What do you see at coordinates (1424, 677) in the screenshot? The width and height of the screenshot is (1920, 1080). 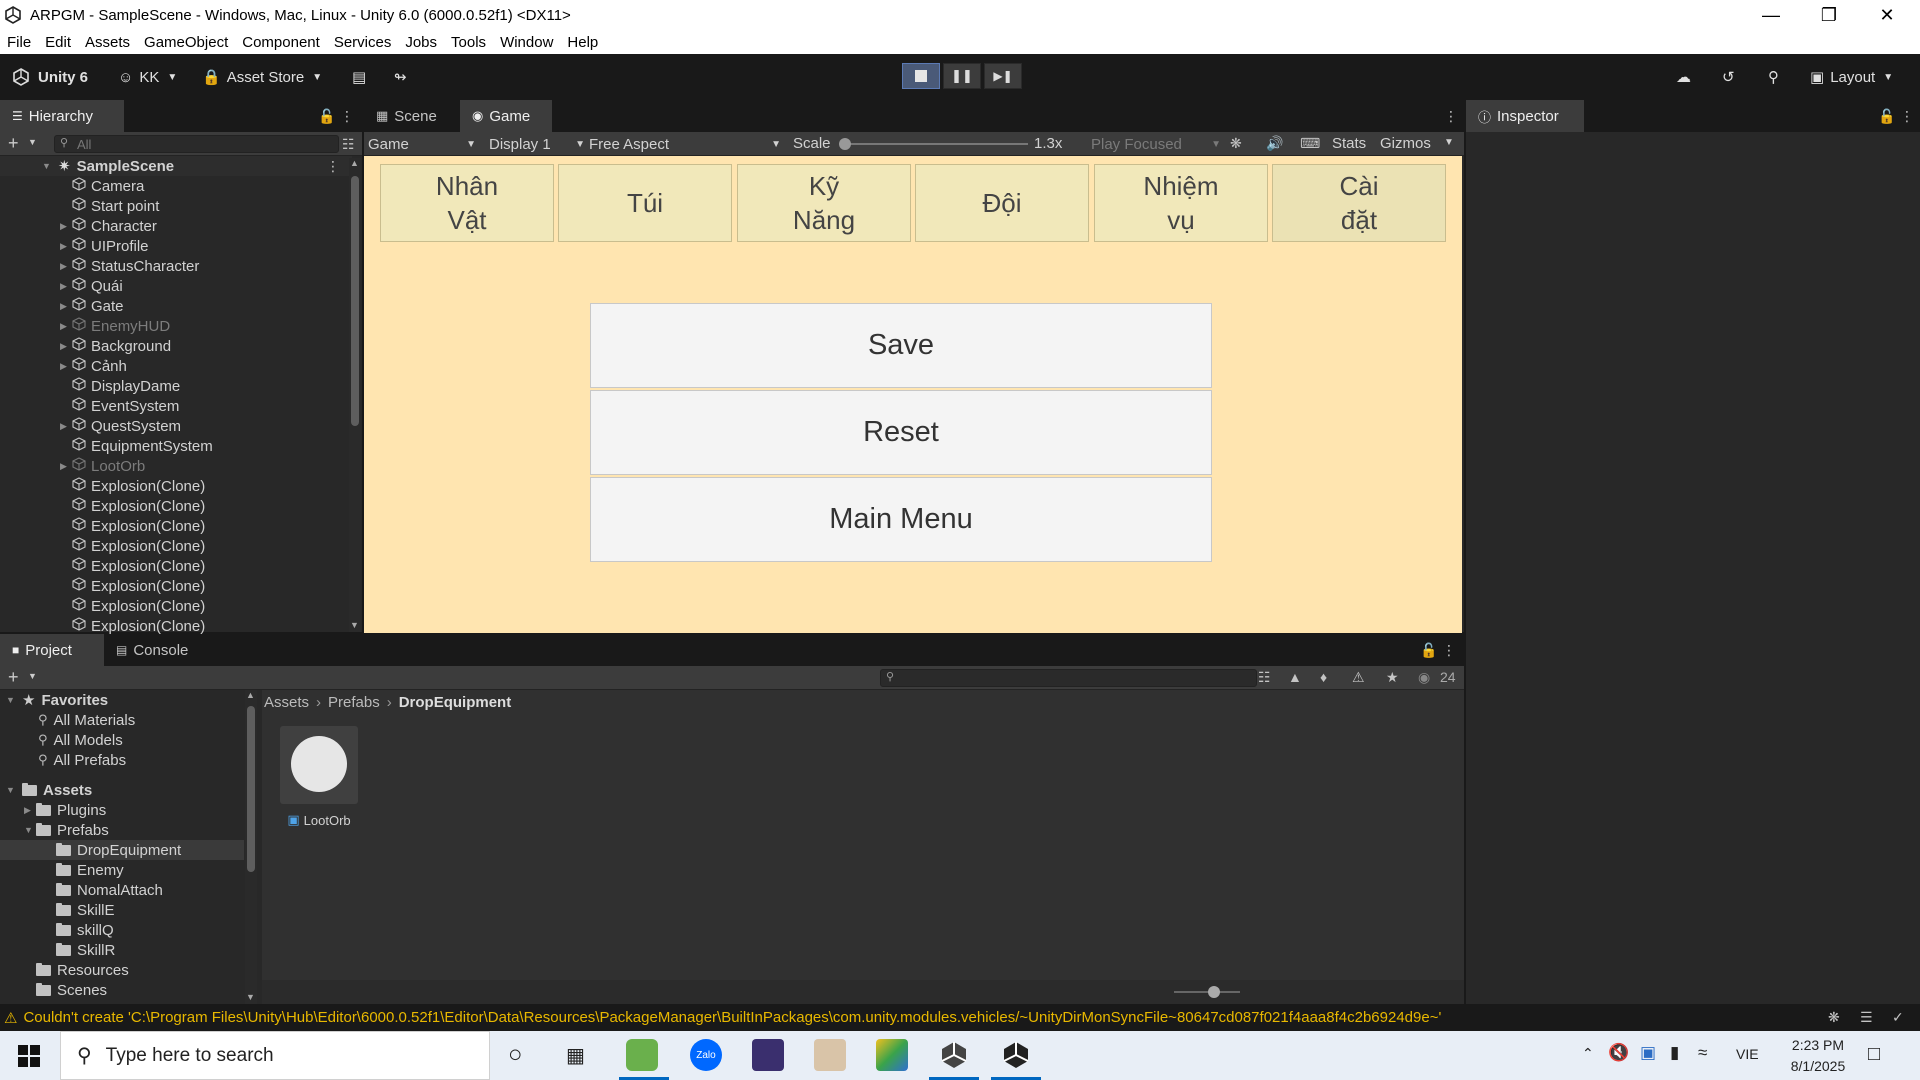 I see `hidden-eye-icon: ◉` at bounding box center [1424, 677].